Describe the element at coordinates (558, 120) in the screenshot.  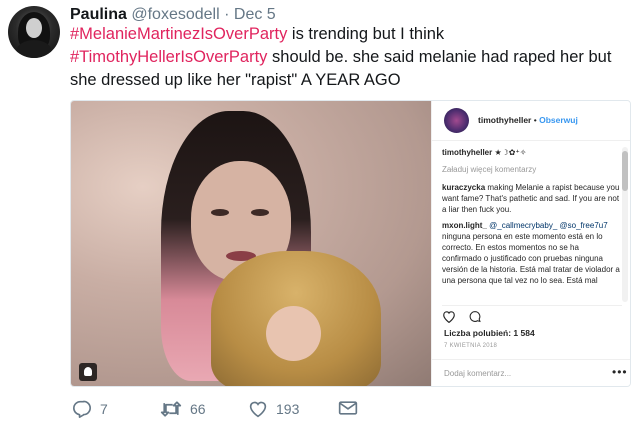
I see `follow-button: Obserwuj` at that location.